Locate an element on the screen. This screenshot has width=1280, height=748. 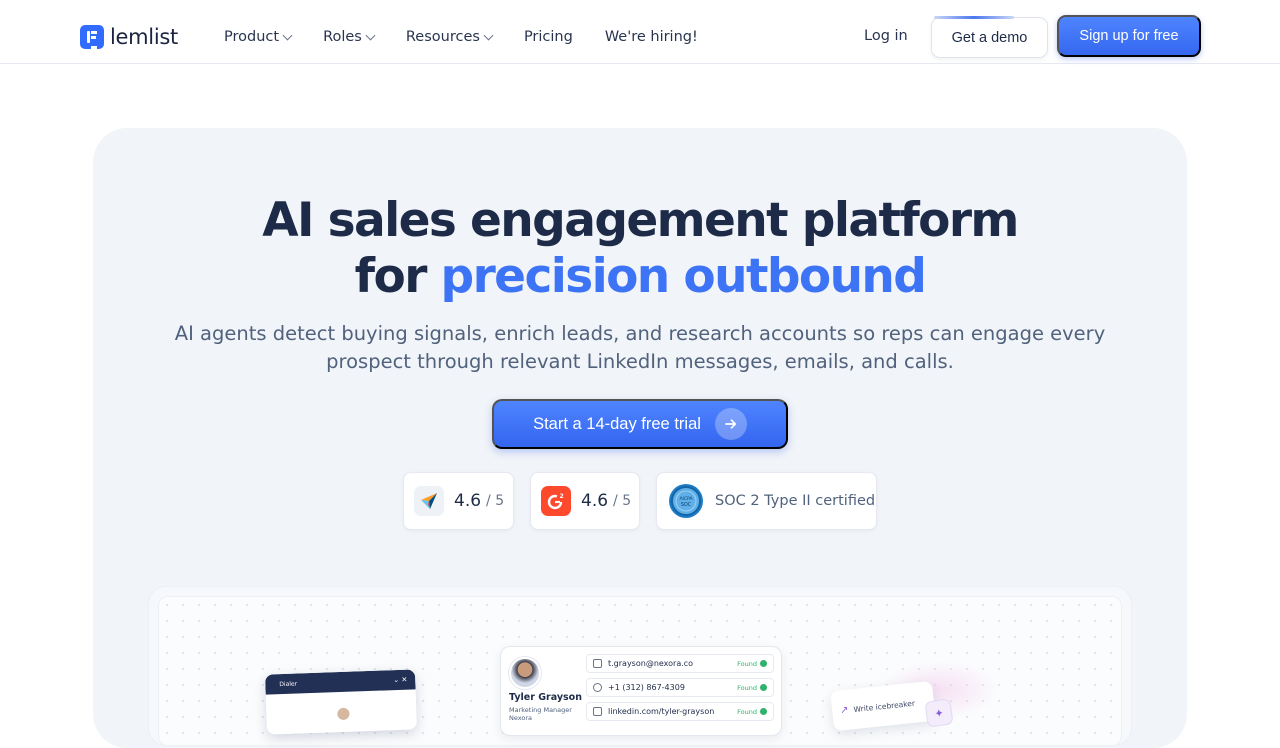
signup-button: Sign up for free is located at coordinates (1129, 36).